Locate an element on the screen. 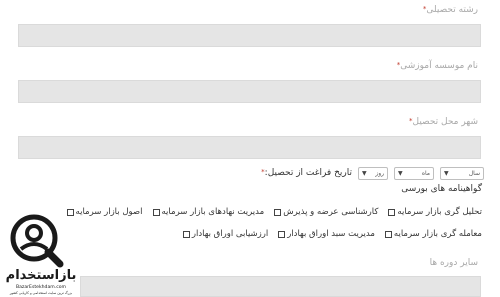 This screenshot has height=297, width=500. logo-url-text: BazarEstekhdam.com is located at coordinates (41, 287).